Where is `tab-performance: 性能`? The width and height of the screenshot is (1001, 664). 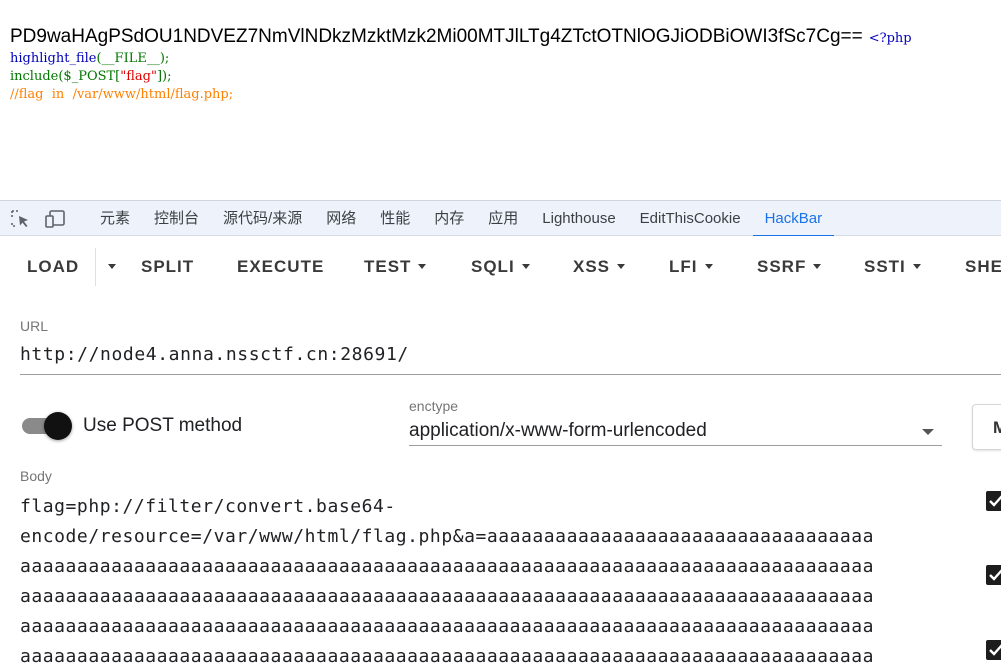
tab-performance: 性能 is located at coordinates (395, 218).